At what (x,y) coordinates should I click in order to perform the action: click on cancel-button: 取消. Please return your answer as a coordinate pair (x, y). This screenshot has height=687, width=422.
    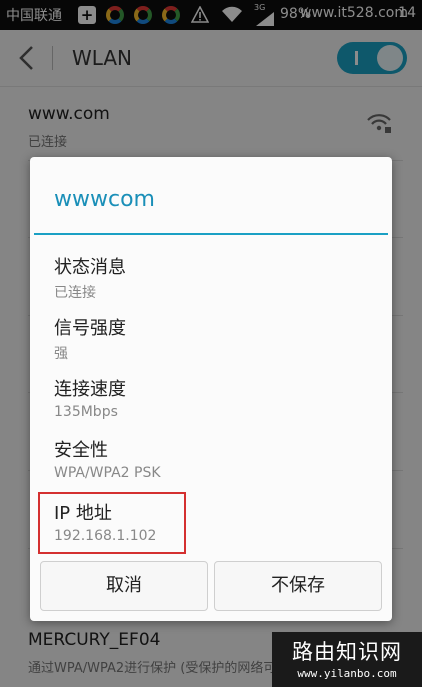
    Looking at the image, I should click on (124, 586).